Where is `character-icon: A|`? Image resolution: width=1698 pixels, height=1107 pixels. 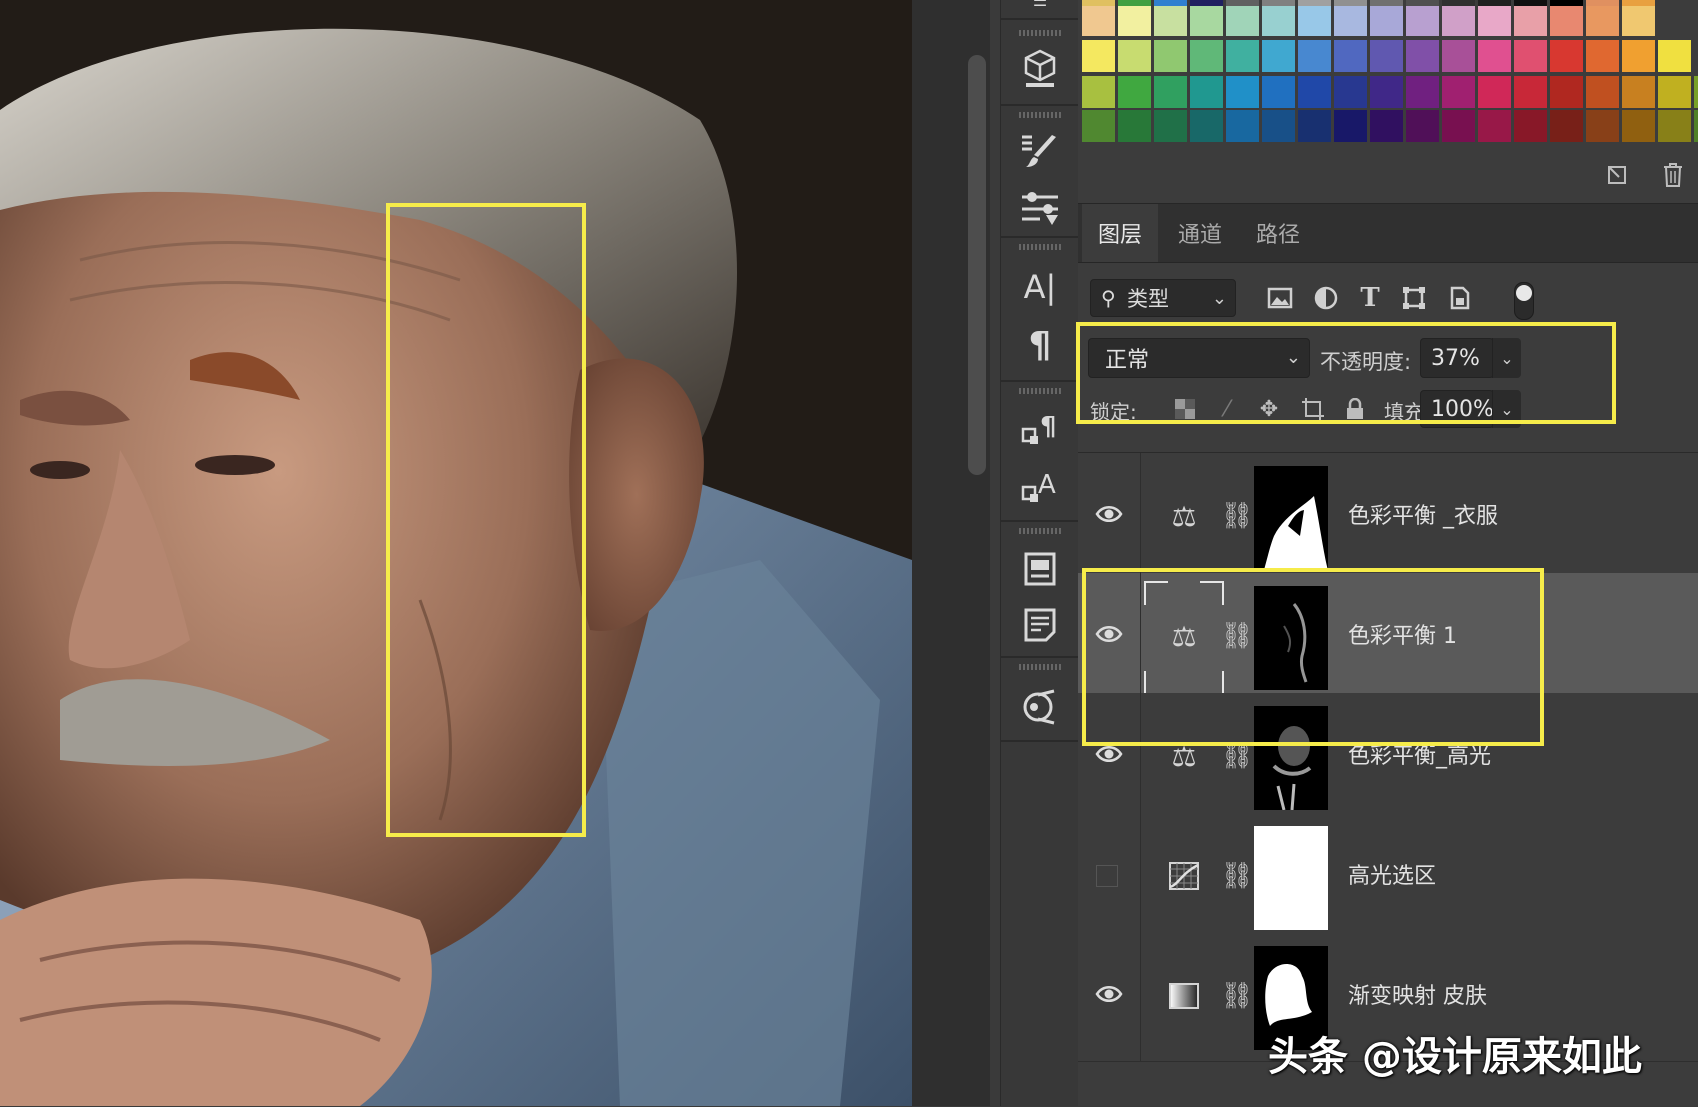
character-icon: A| is located at coordinates (1040, 287).